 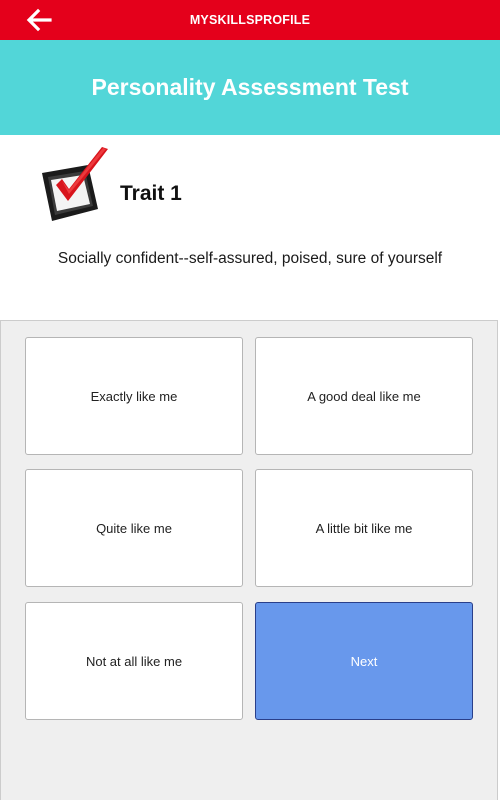 What do you see at coordinates (76, 186) in the screenshot?
I see `checkmark-tablet-logo` at bounding box center [76, 186].